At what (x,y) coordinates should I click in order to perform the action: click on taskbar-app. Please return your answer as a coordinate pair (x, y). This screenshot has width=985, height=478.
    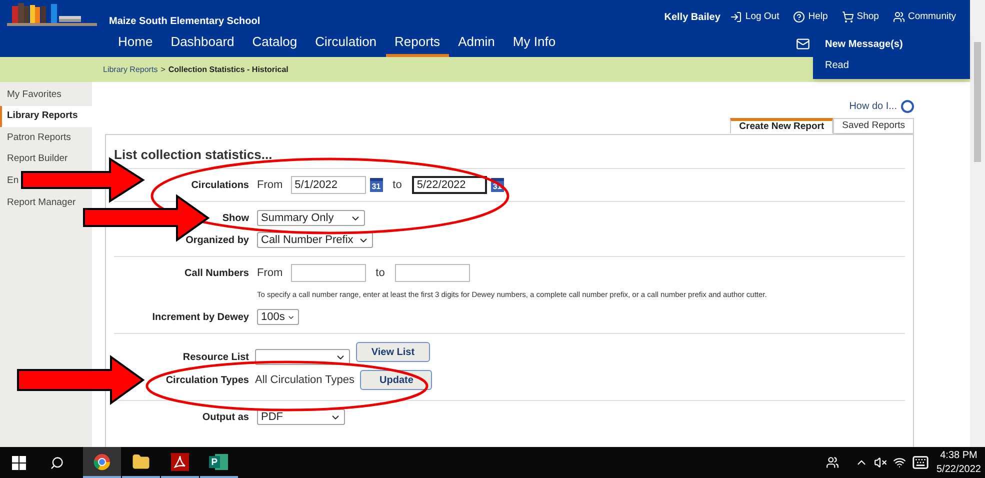
    Looking at the image, I should click on (102, 462).